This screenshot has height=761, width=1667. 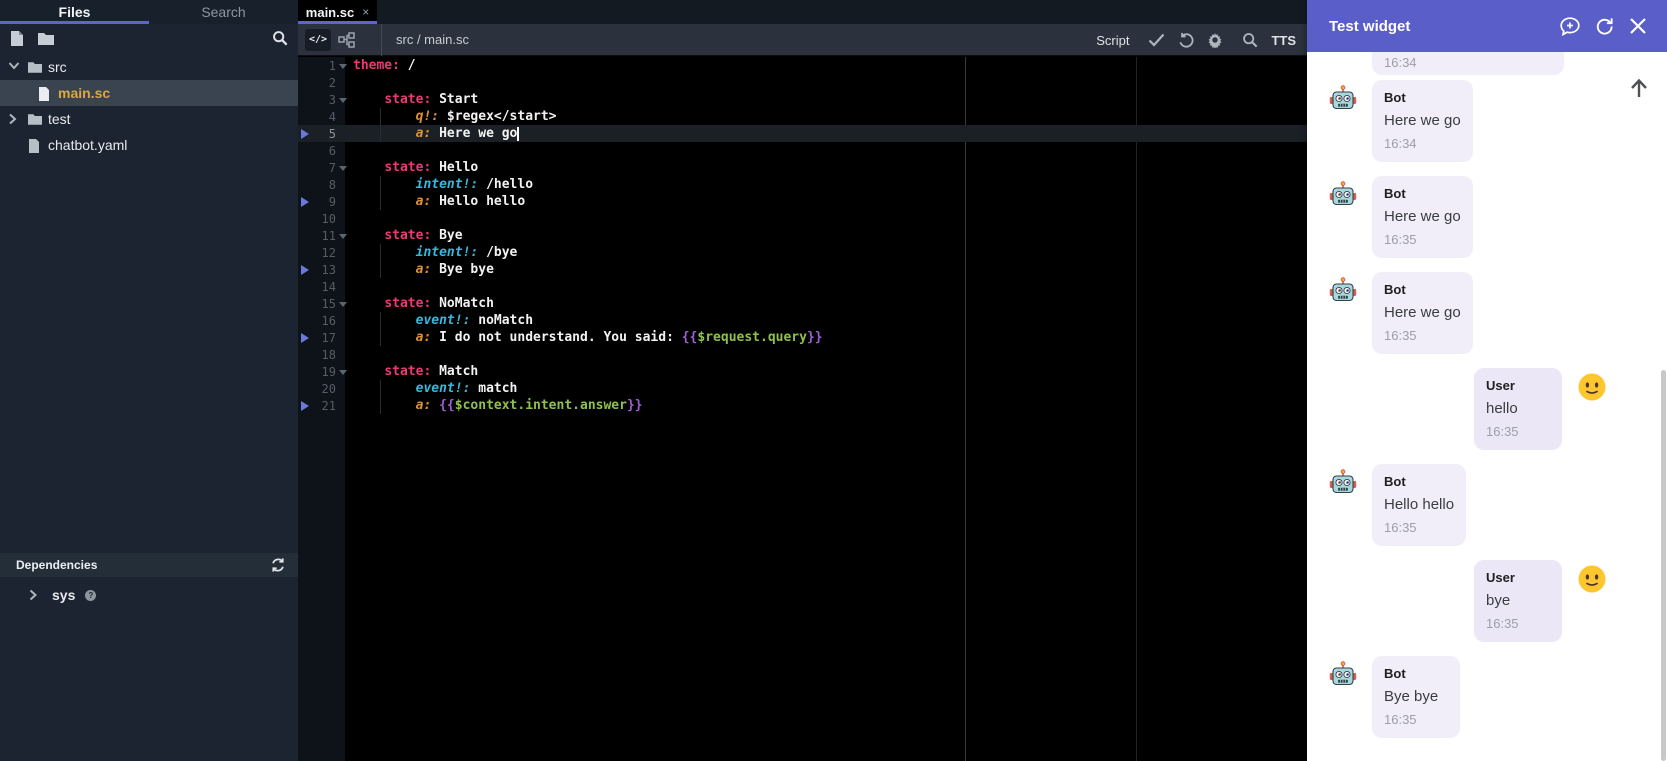 What do you see at coordinates (332, 99) in the screenshot?
I see `line-number: 3` at bounding box center [332, 99].